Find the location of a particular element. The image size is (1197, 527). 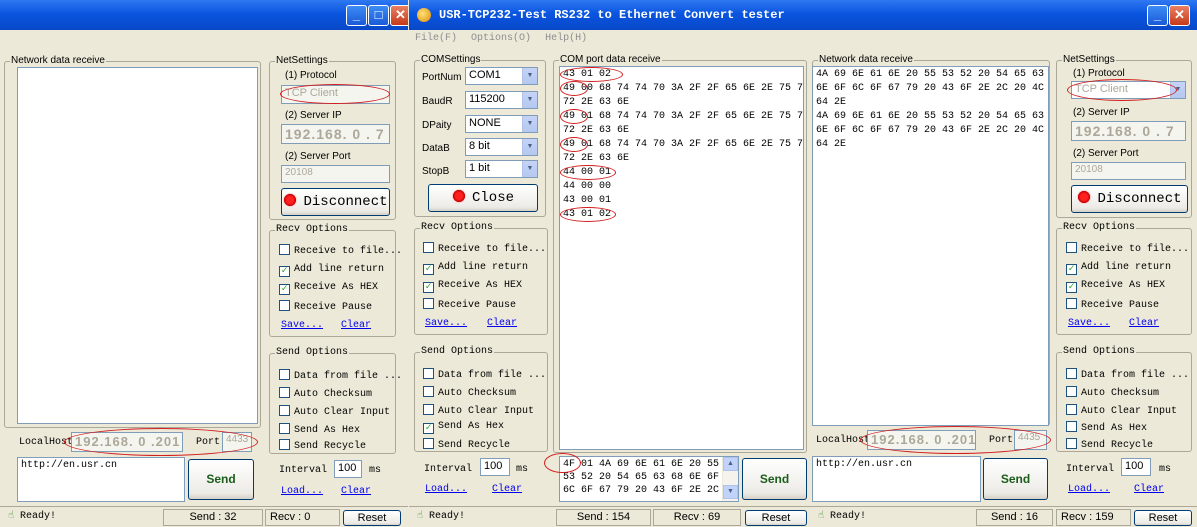

portnum-select: COM1 ▼ is located at coordinates (501, 76).